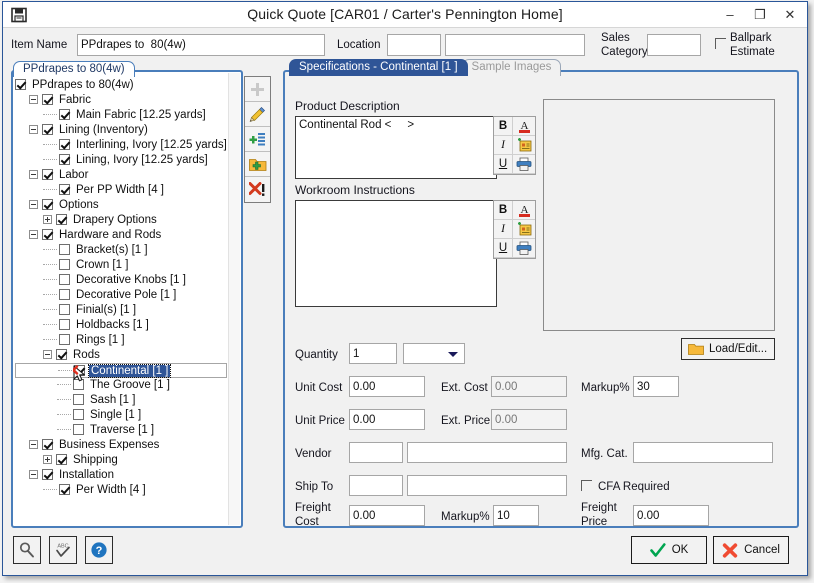 The width and height of the screenshot is (814, 583). I want to click on wi-print-button, so click(524, 248).